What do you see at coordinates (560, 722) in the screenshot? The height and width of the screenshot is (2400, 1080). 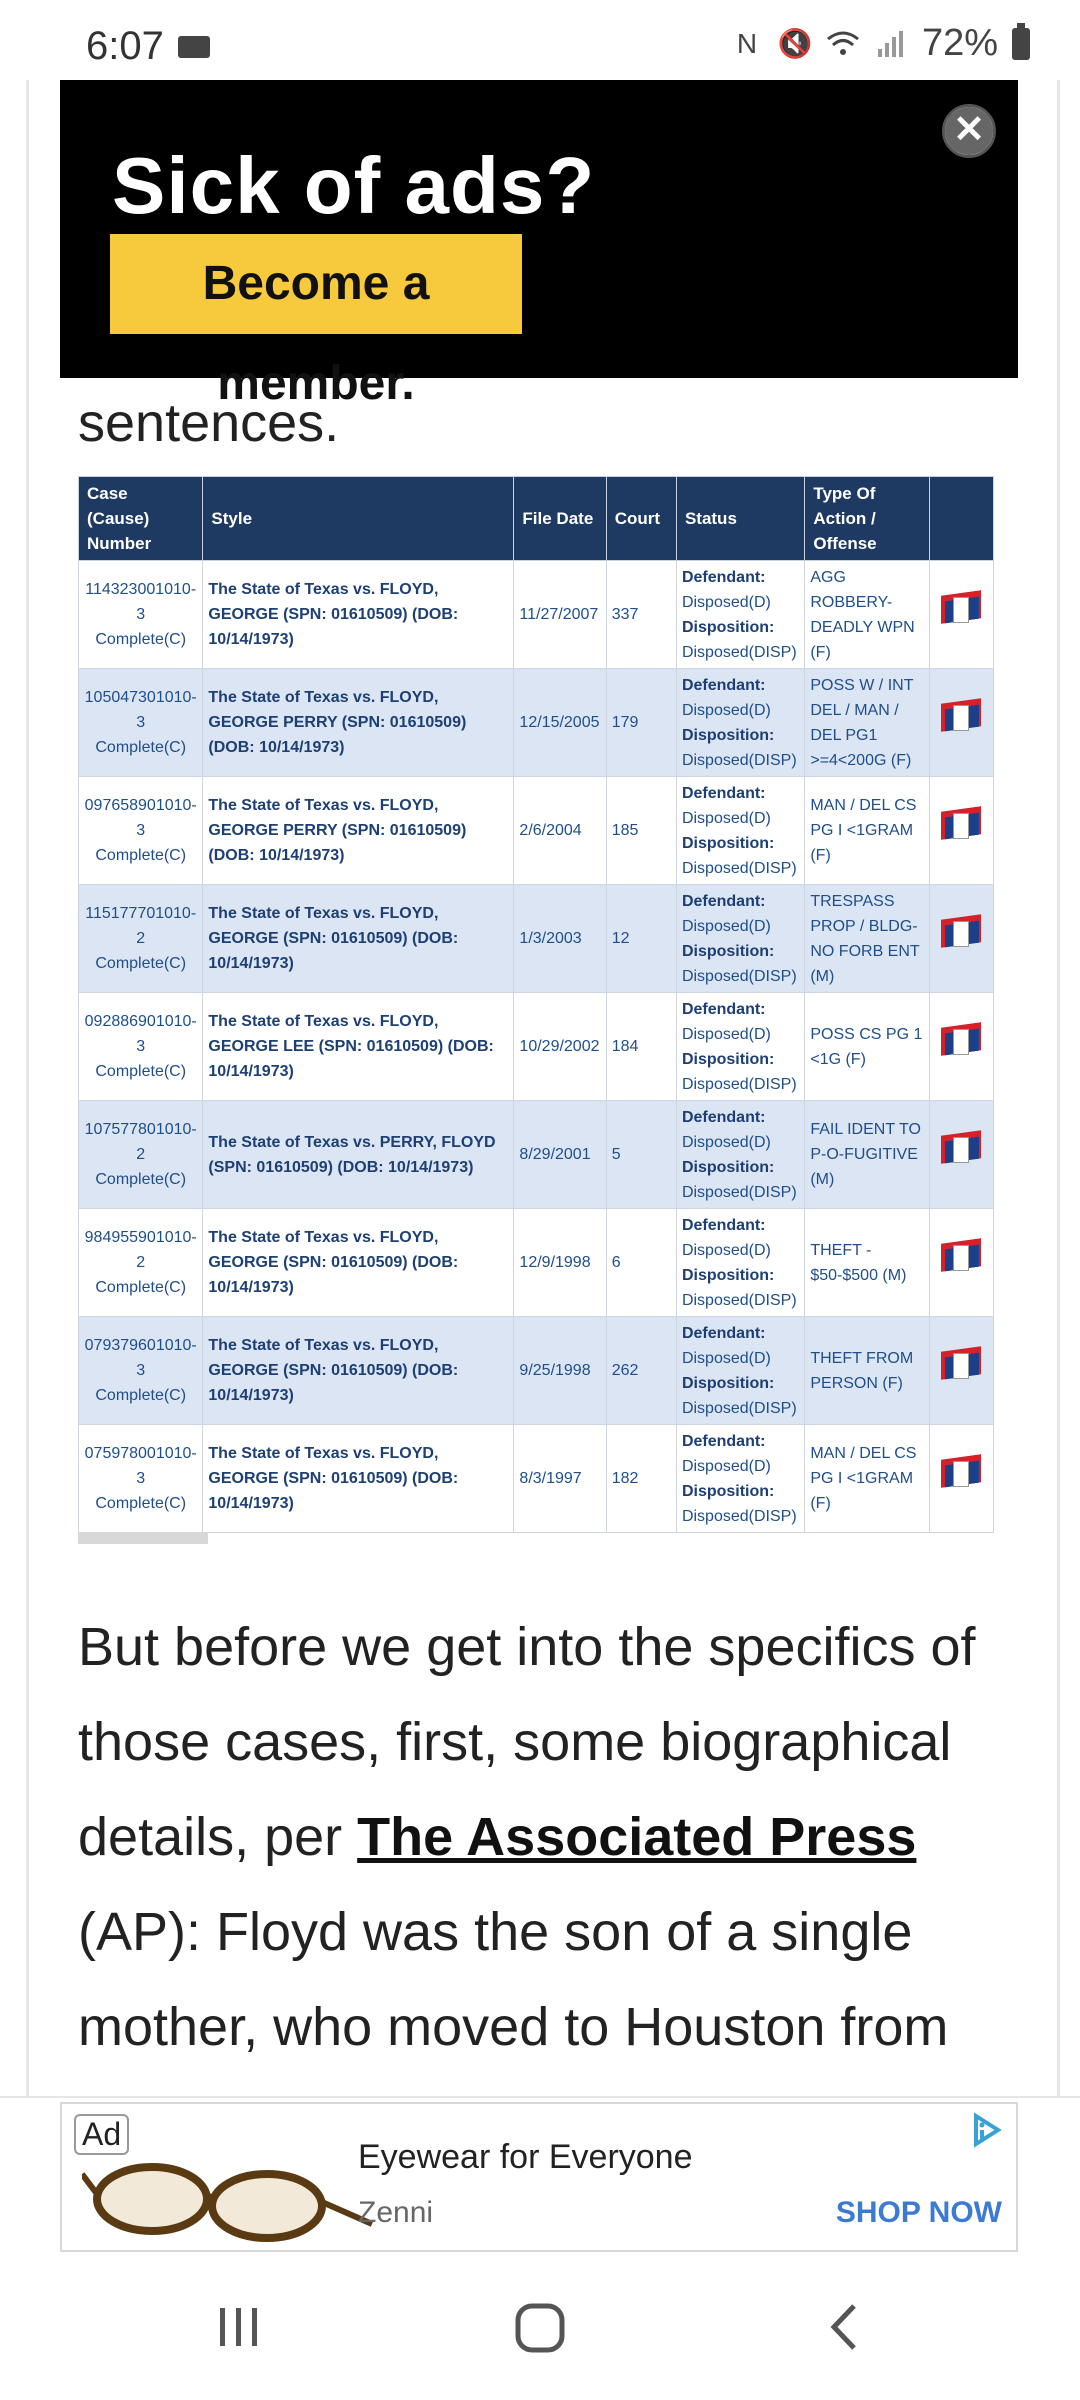 I see `file-date-cell: 12/15/2005` at bounding box center [560, 722].